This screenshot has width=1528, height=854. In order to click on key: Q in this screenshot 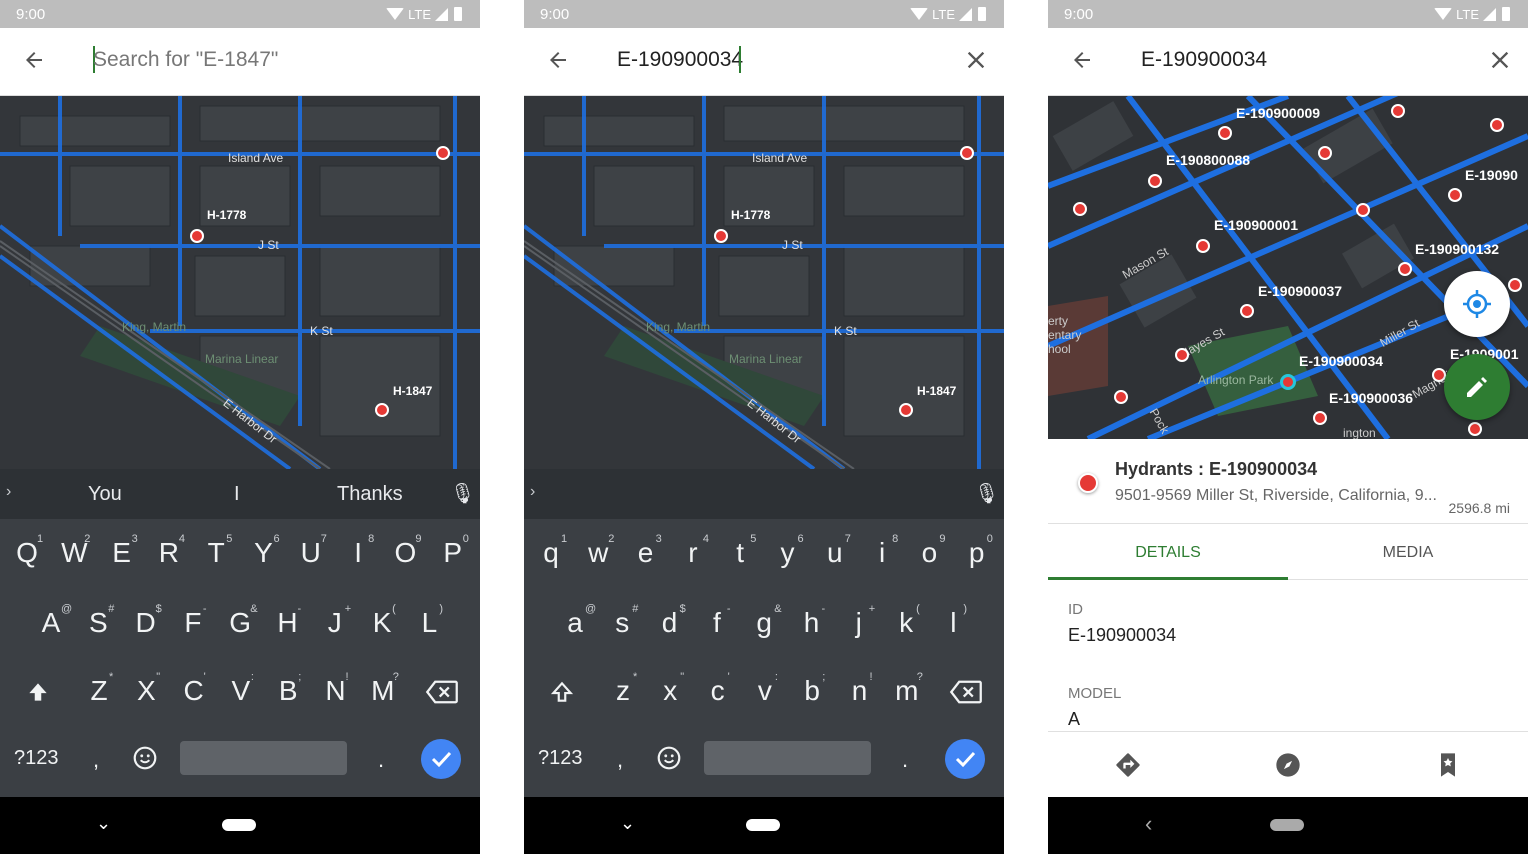, I will do `click(27, 553)`.